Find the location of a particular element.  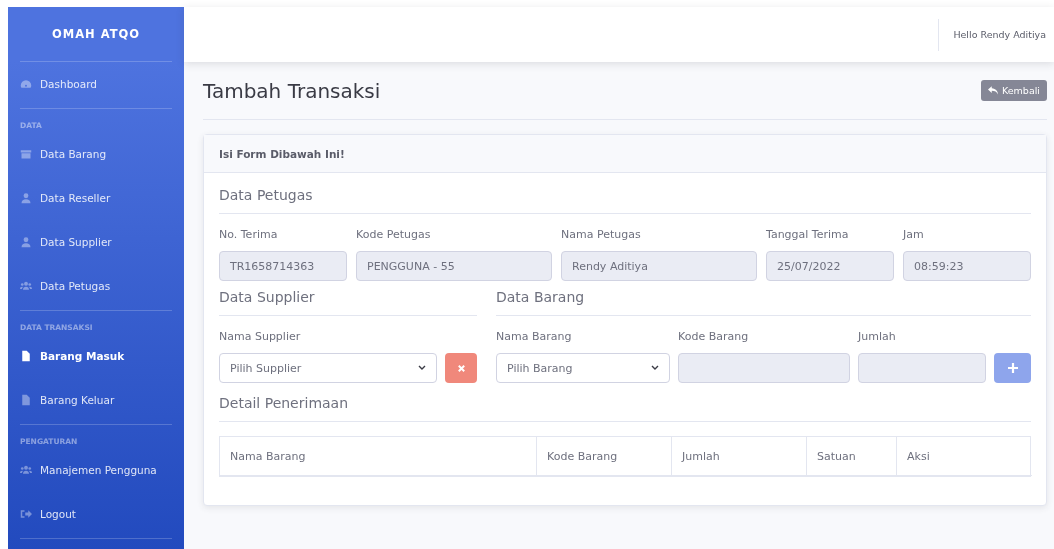

sidebar-item: Data Reseller is located at coordinates (96, 198).